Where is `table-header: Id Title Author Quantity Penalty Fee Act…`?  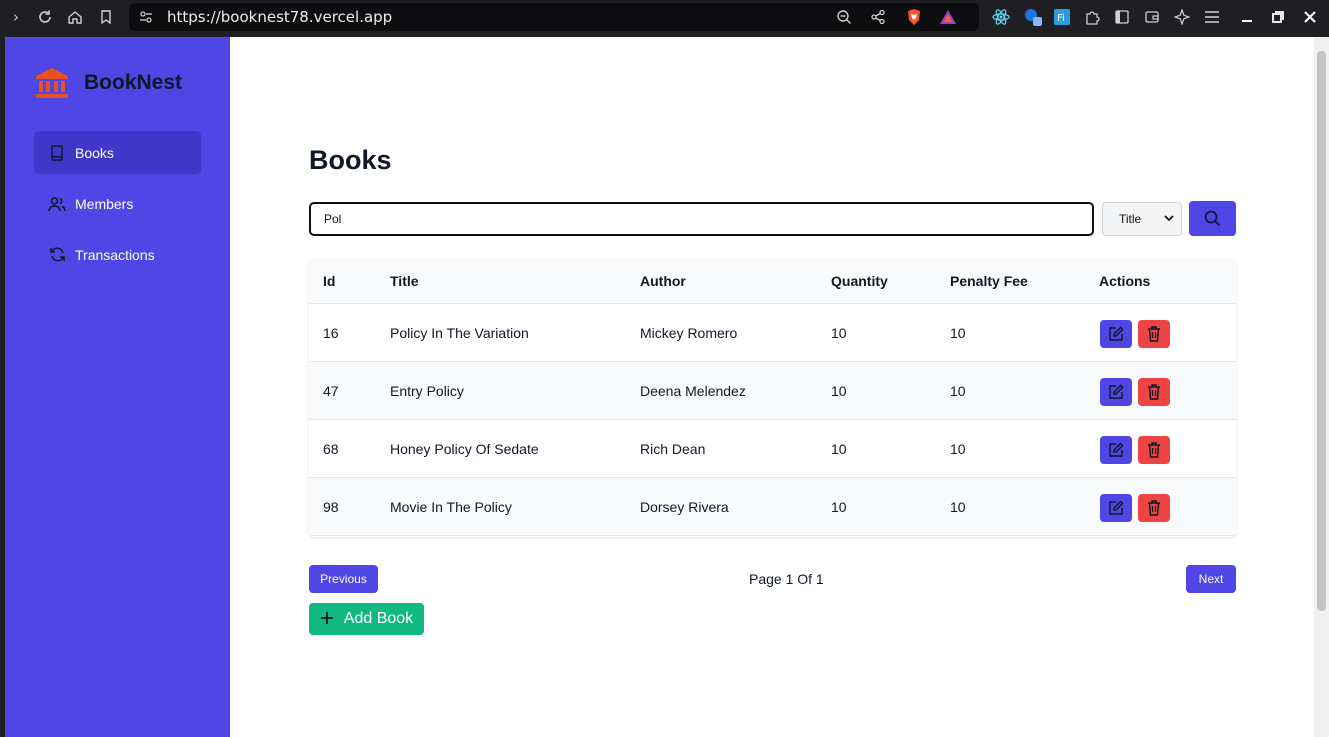
table-header: Id Title Author Quantity Penalty Fee Act… is located at coordinates (772, 281).